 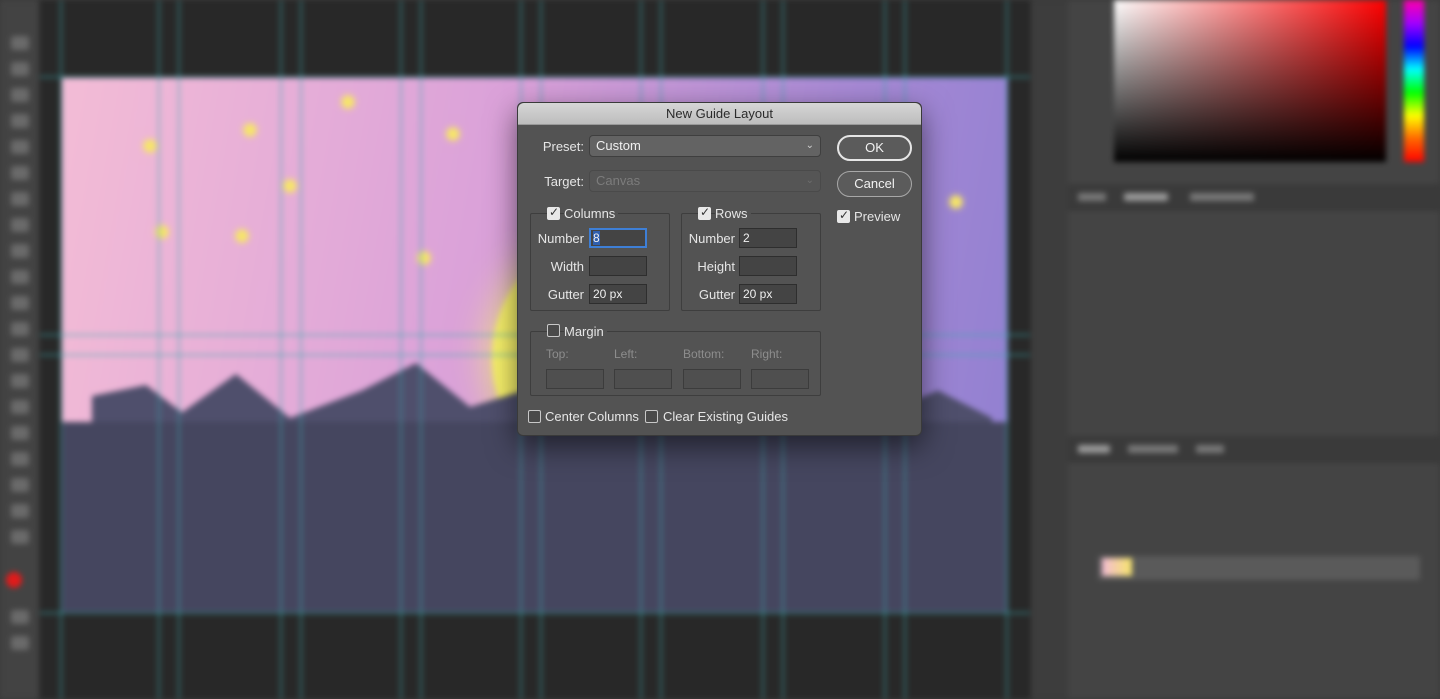 I want to click on pen-tool-icon, so click(x=20, y=407).